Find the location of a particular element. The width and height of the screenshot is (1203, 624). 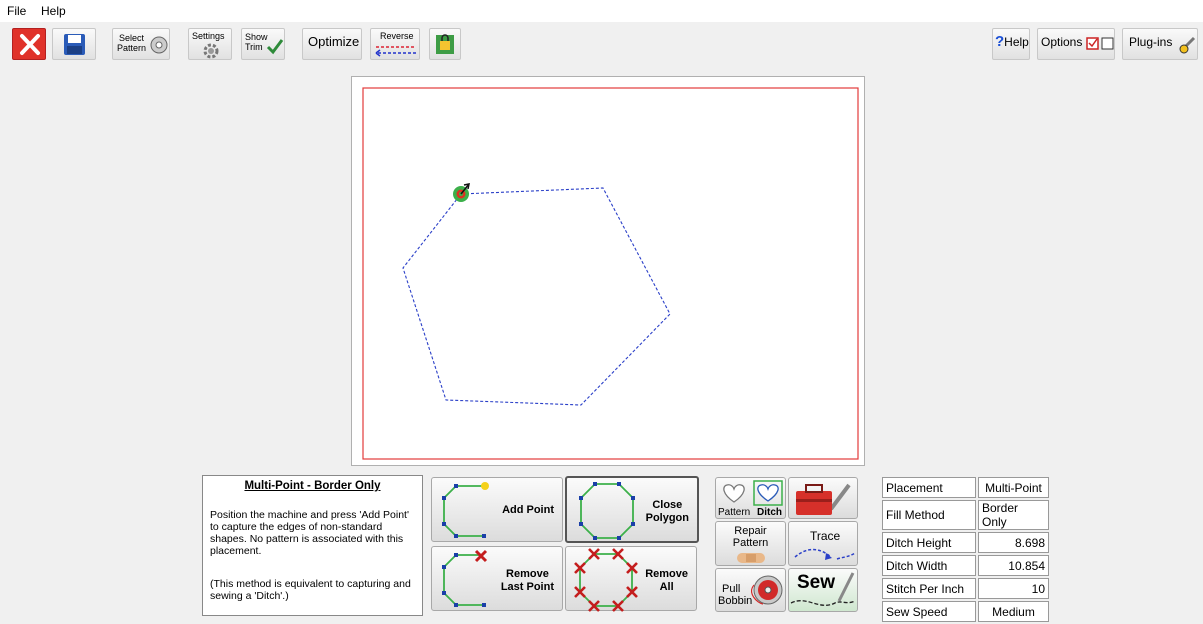

reverse-arrows-icon is located at coordinates (395, 51).